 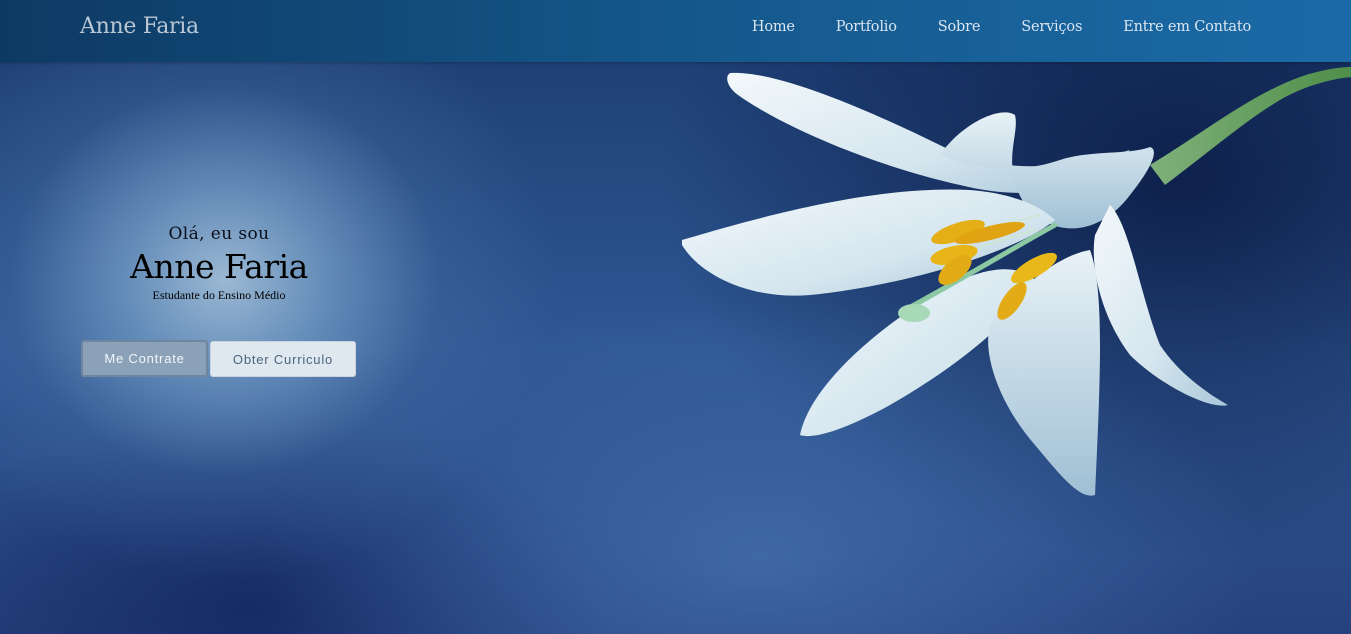 I want to click on brand-logo-link: Anne Faria, so click(x=139, y=26).